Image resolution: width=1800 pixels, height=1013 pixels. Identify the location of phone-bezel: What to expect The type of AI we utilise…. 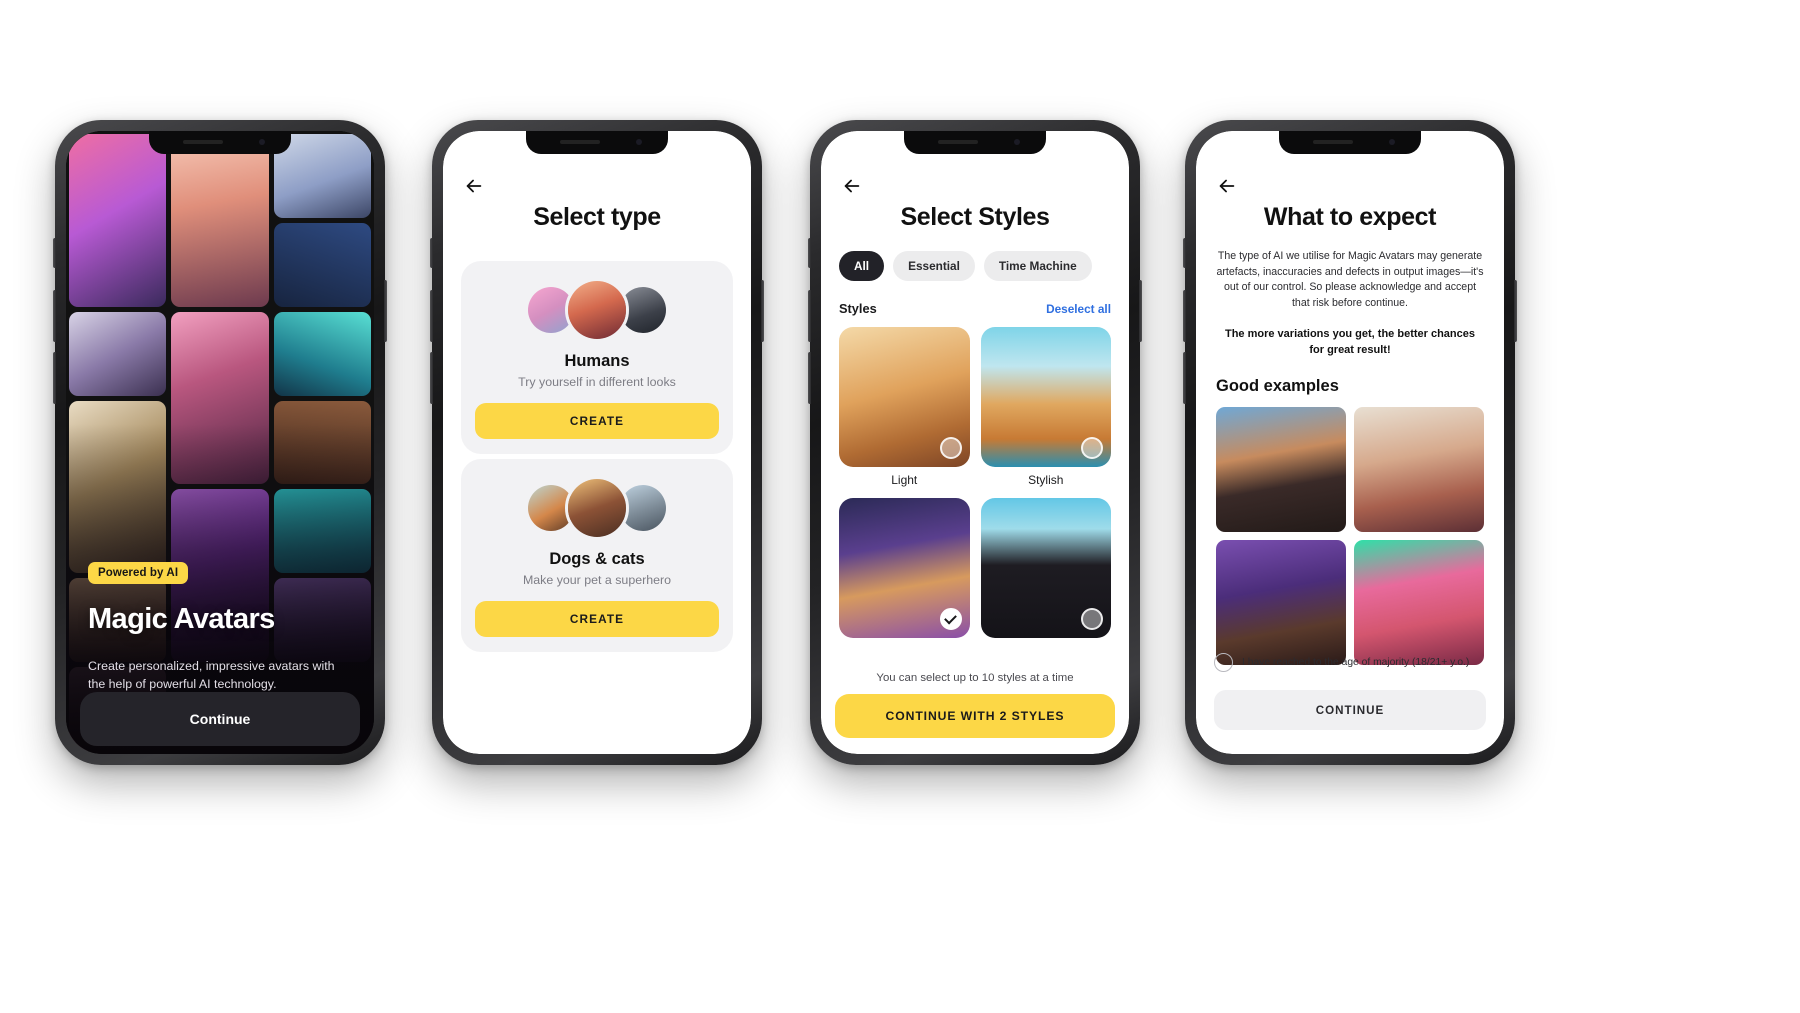
(1350, 442).